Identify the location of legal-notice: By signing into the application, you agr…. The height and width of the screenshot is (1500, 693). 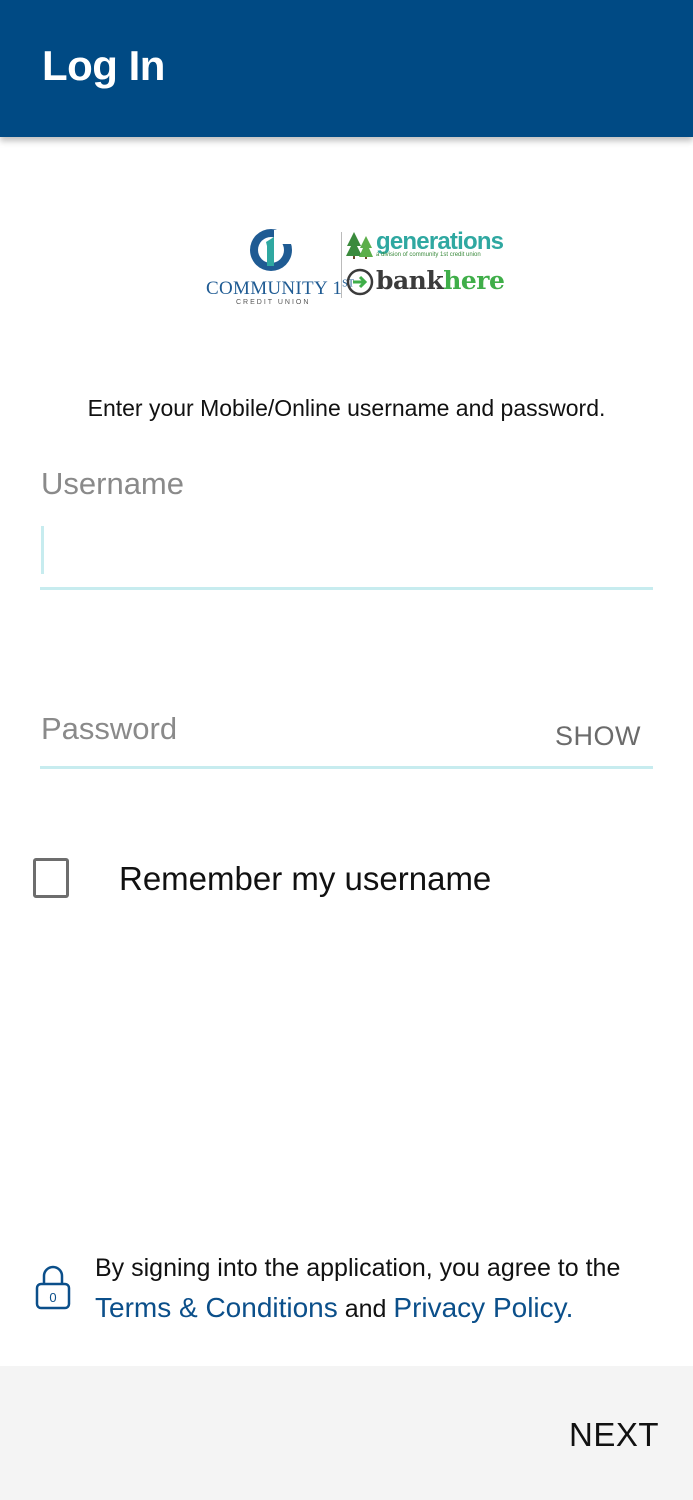
(375, 1288).